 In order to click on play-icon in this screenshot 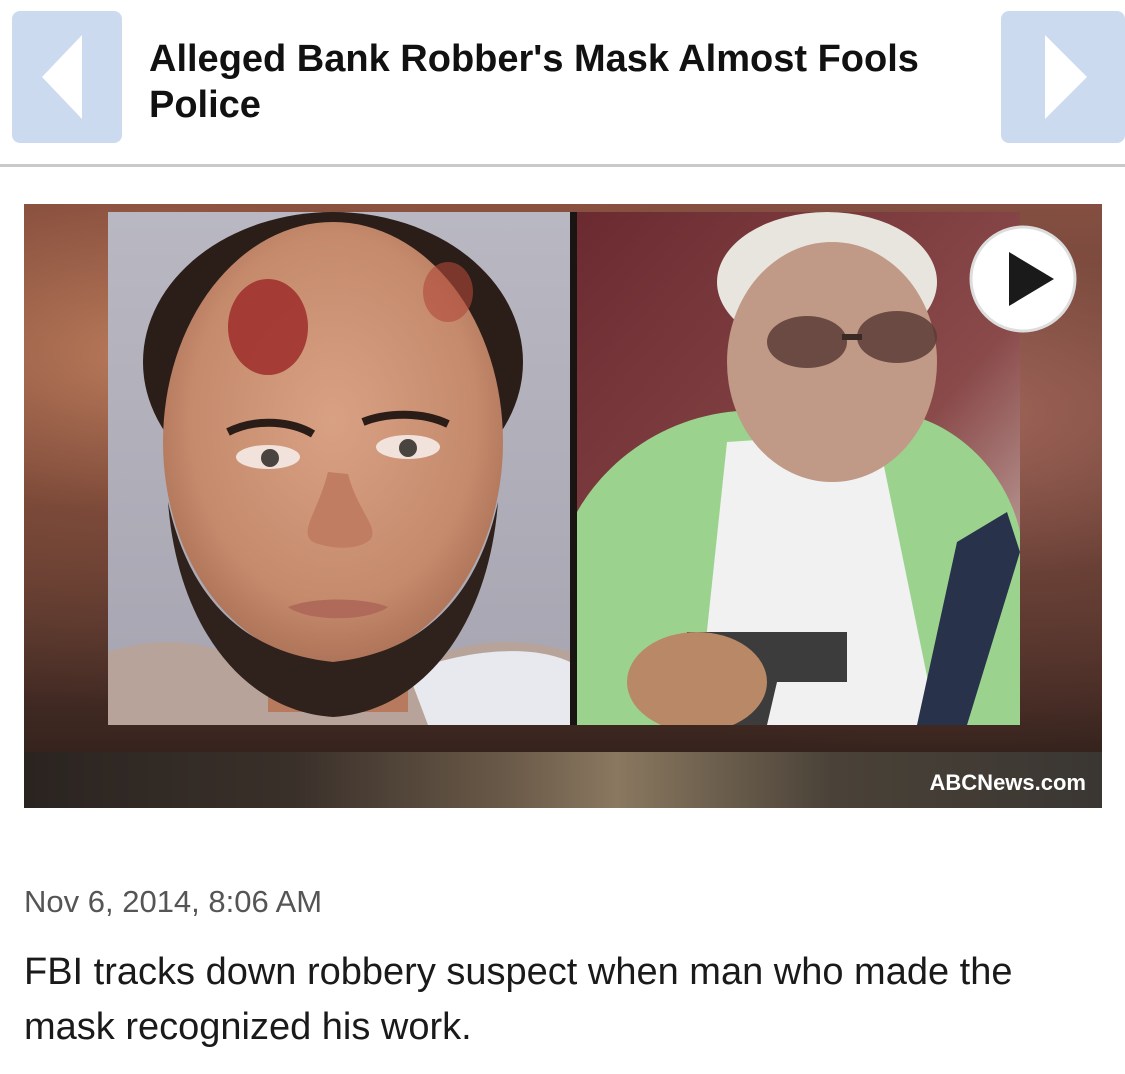, I will do `click(1023, 279)`.